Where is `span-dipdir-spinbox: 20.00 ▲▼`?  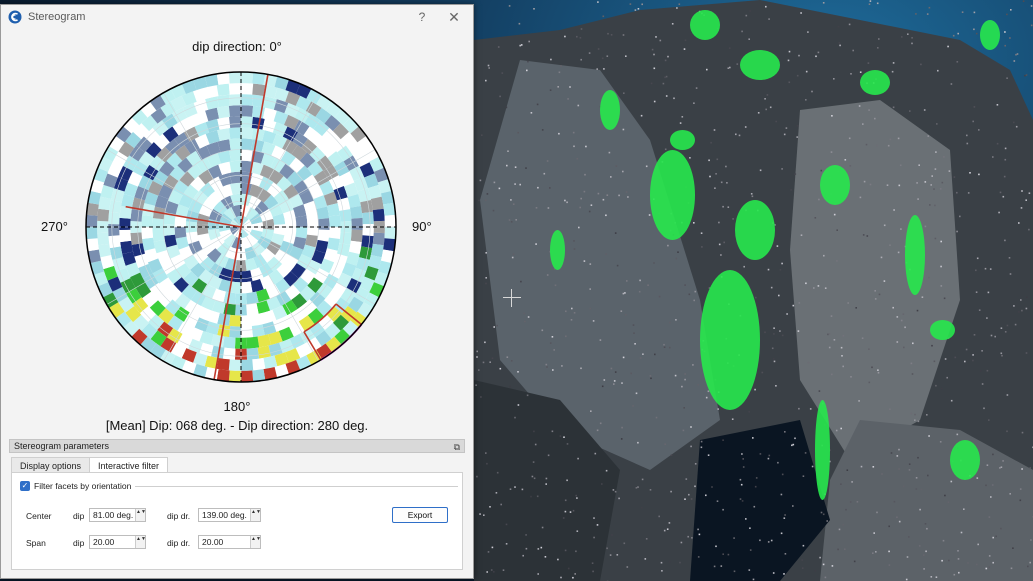 span-dipdir-spinbox: 20.00 ▲▼ is located at coordinates (229, 542).